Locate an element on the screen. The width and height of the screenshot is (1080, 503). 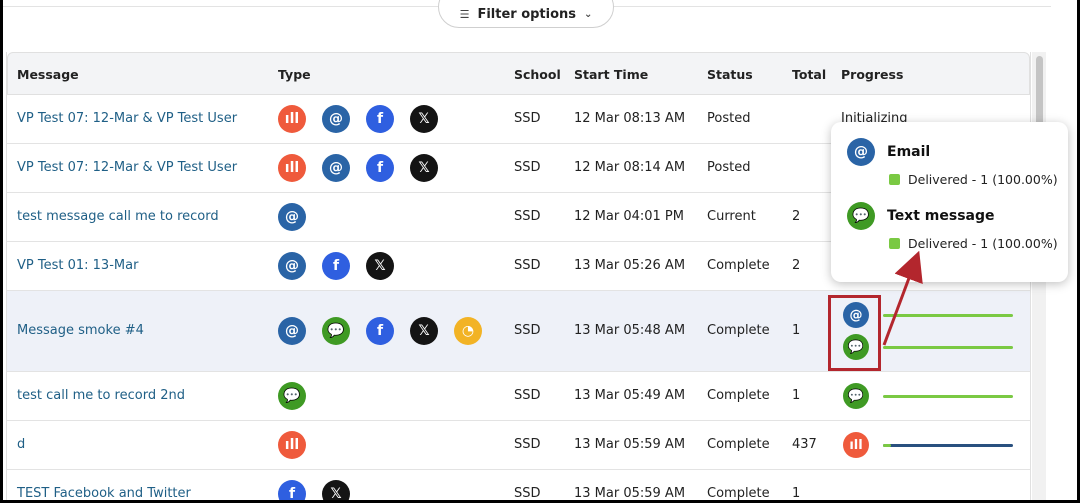
message-link: VP Test 01: 13-Mar is located at coordinates (77, 265).